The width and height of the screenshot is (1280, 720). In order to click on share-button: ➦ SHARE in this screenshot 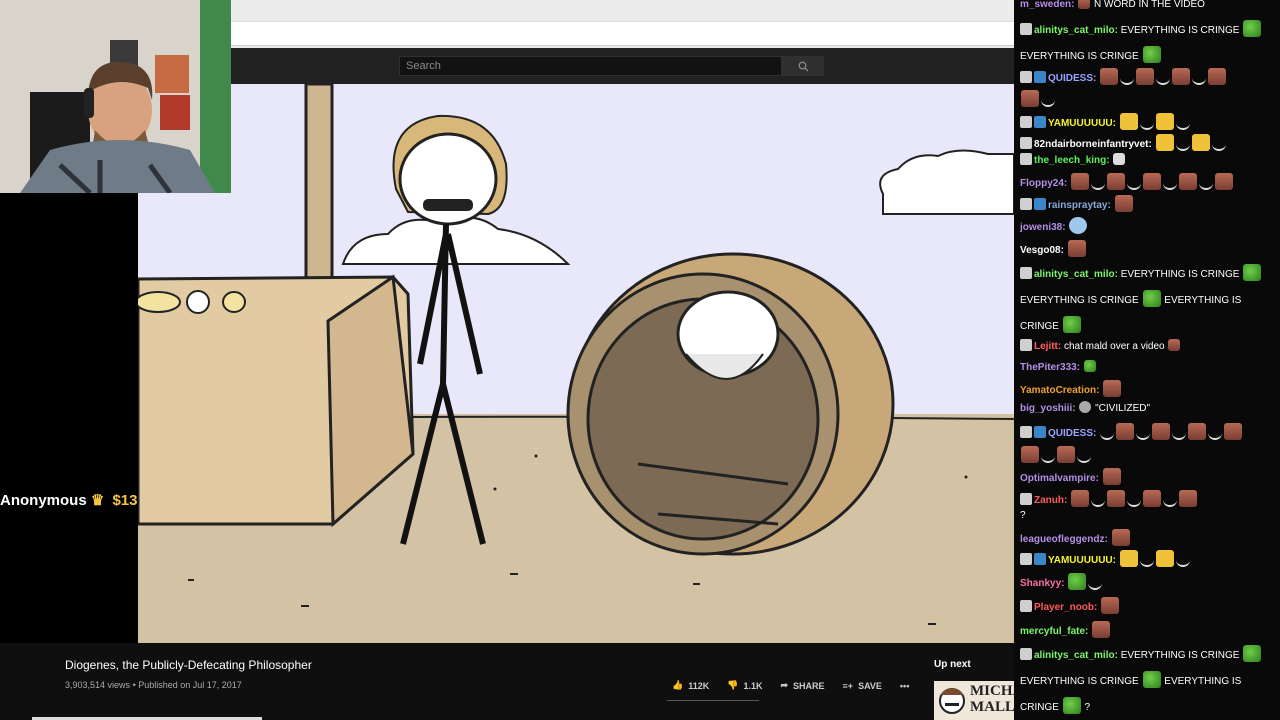, I will do `click(802, 685)`.